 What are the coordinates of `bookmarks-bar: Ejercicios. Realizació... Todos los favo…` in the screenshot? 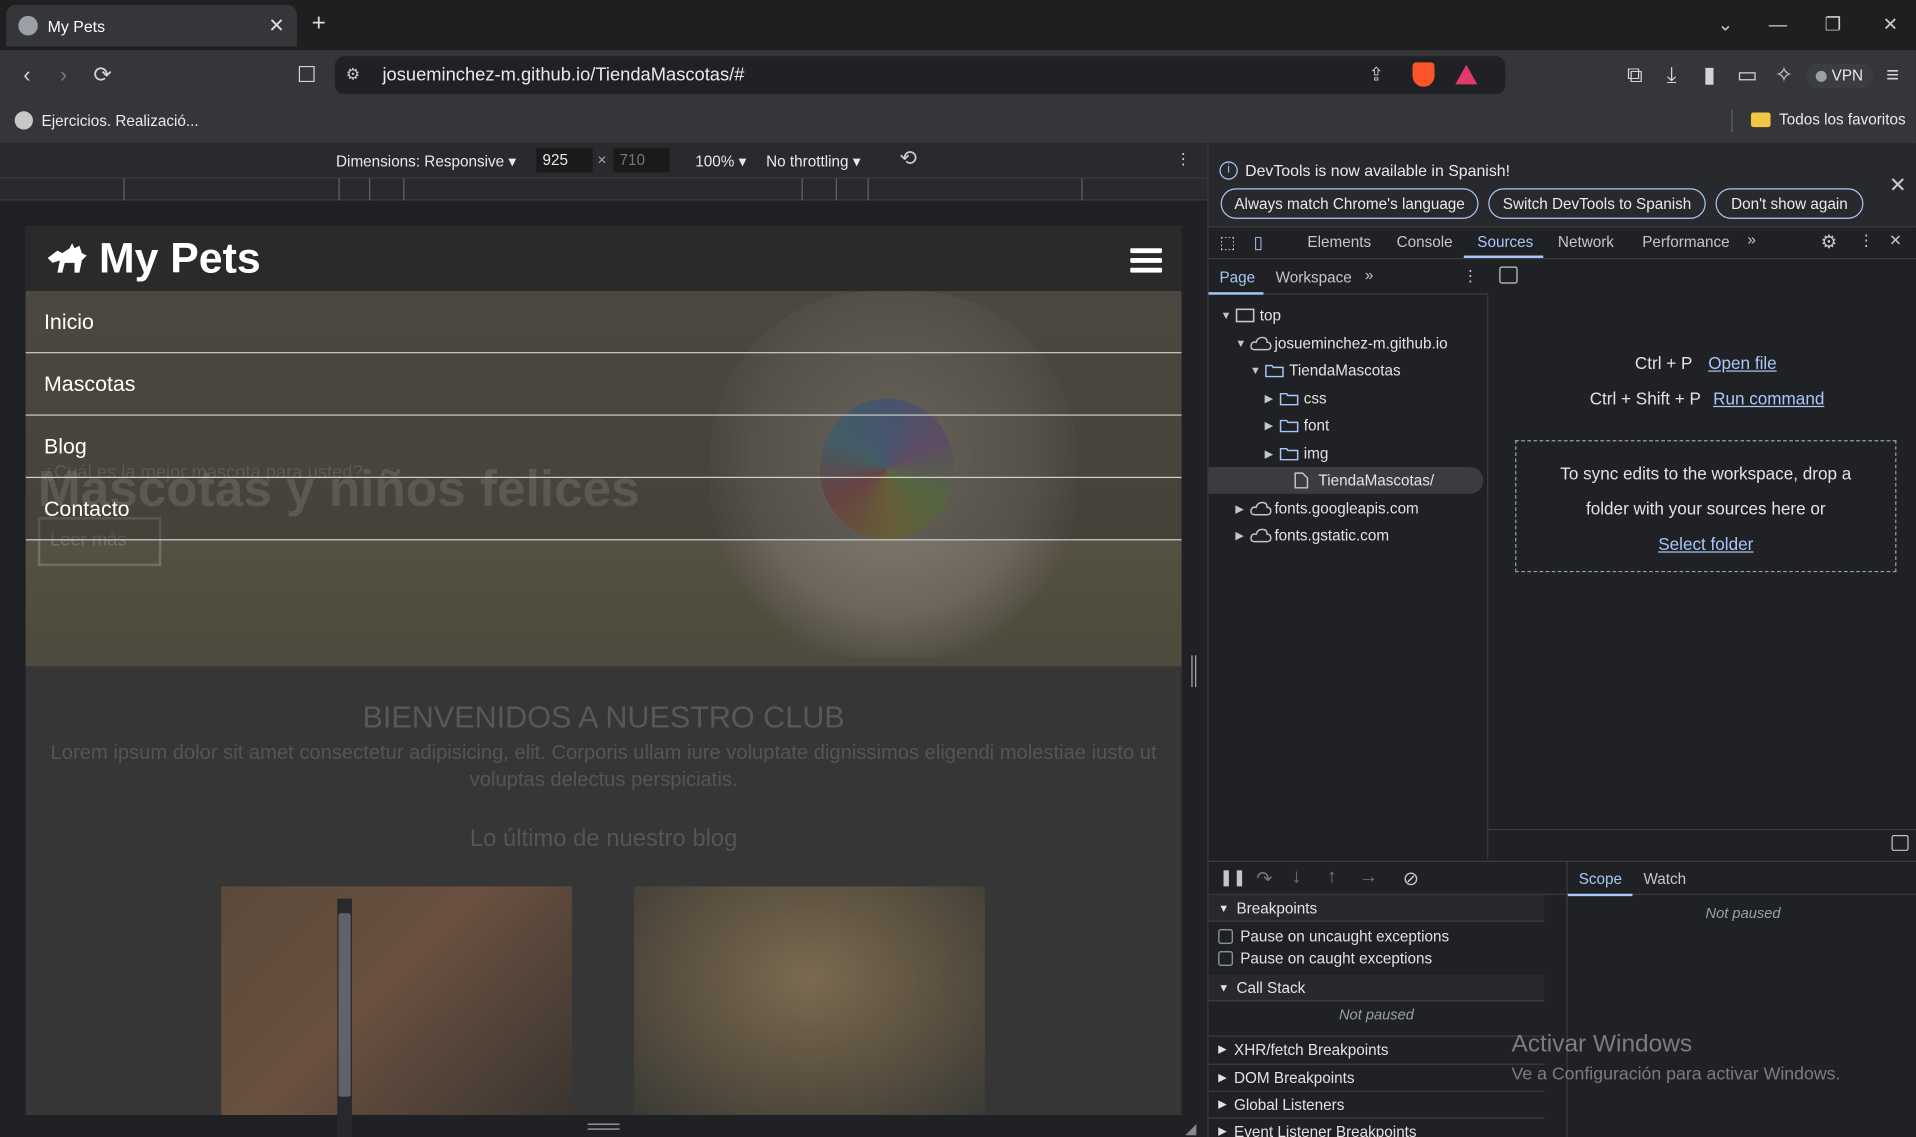 It's located at (958, 121).